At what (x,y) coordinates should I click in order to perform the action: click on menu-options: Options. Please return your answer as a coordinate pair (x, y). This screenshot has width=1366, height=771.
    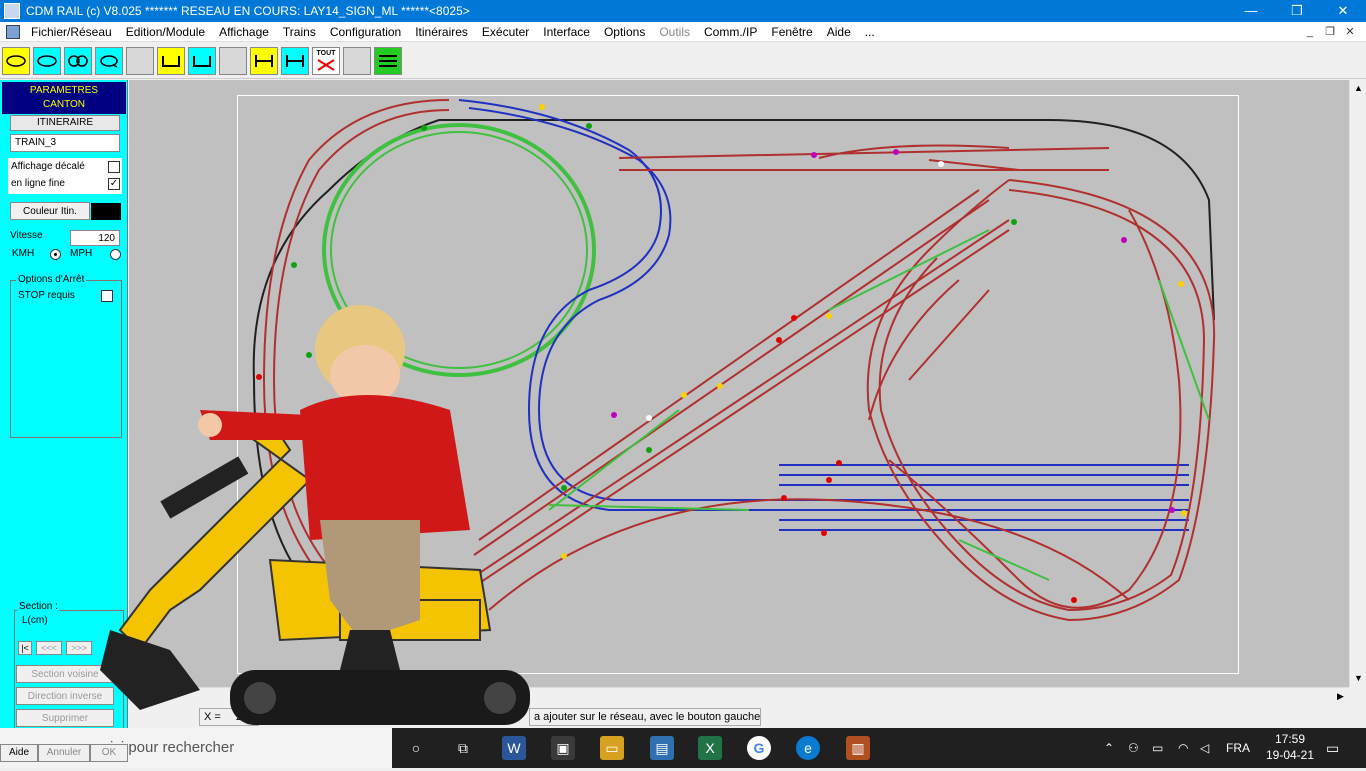
    Looking at the image, I should click on (624, 32).